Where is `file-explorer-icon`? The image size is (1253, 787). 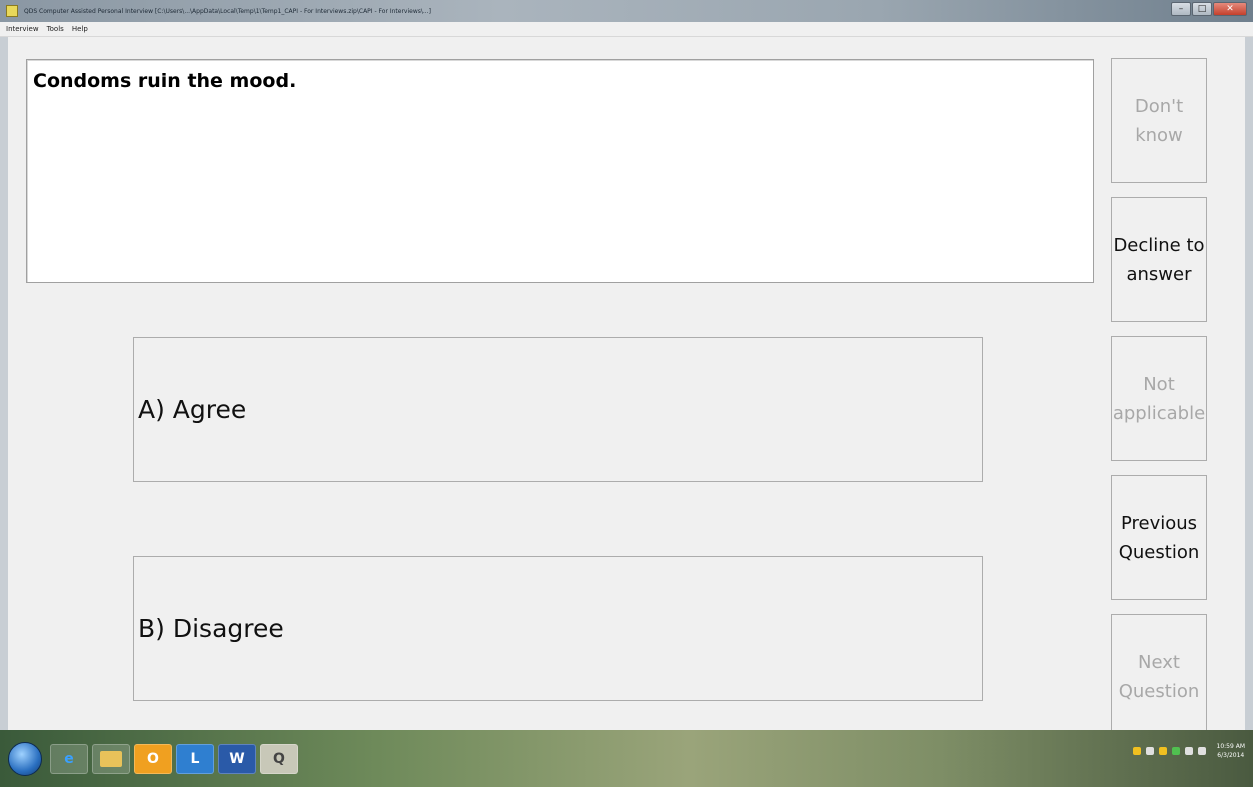
file-explorer-icon is located at coordinates (111, 758).